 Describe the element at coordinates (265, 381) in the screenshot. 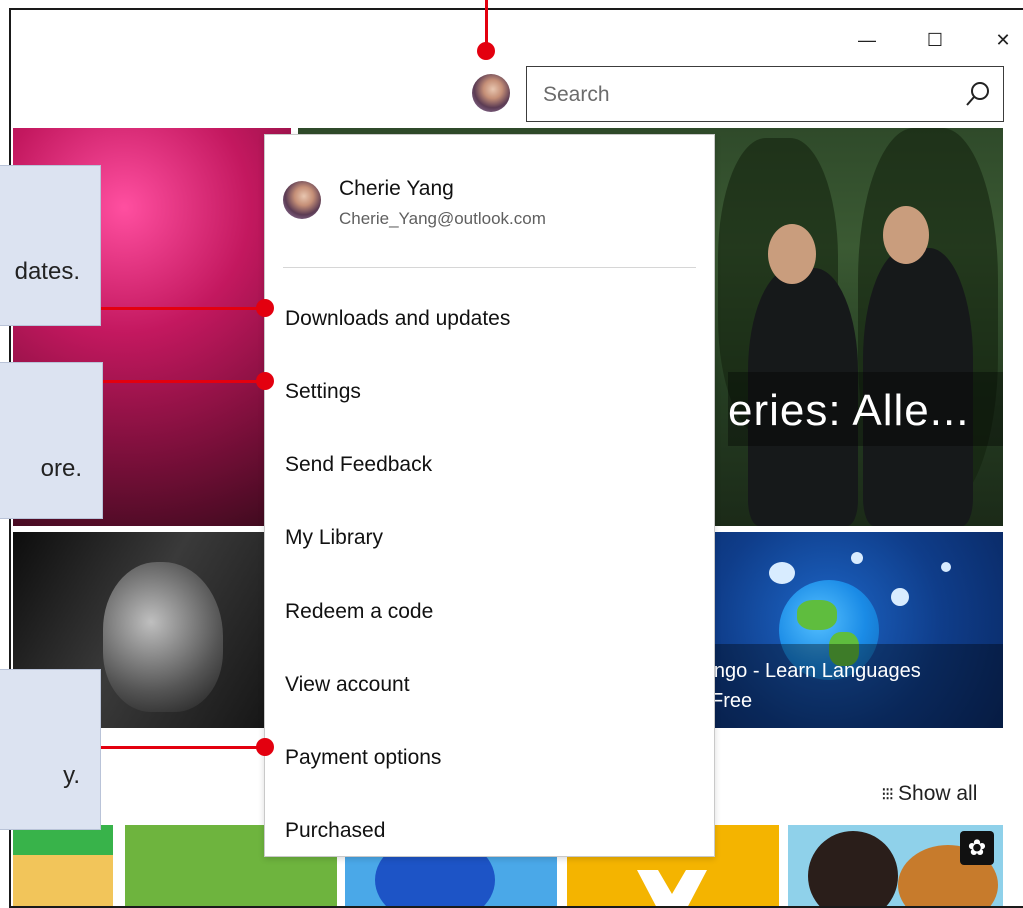

I see `annotation-dot-settings` at that location.